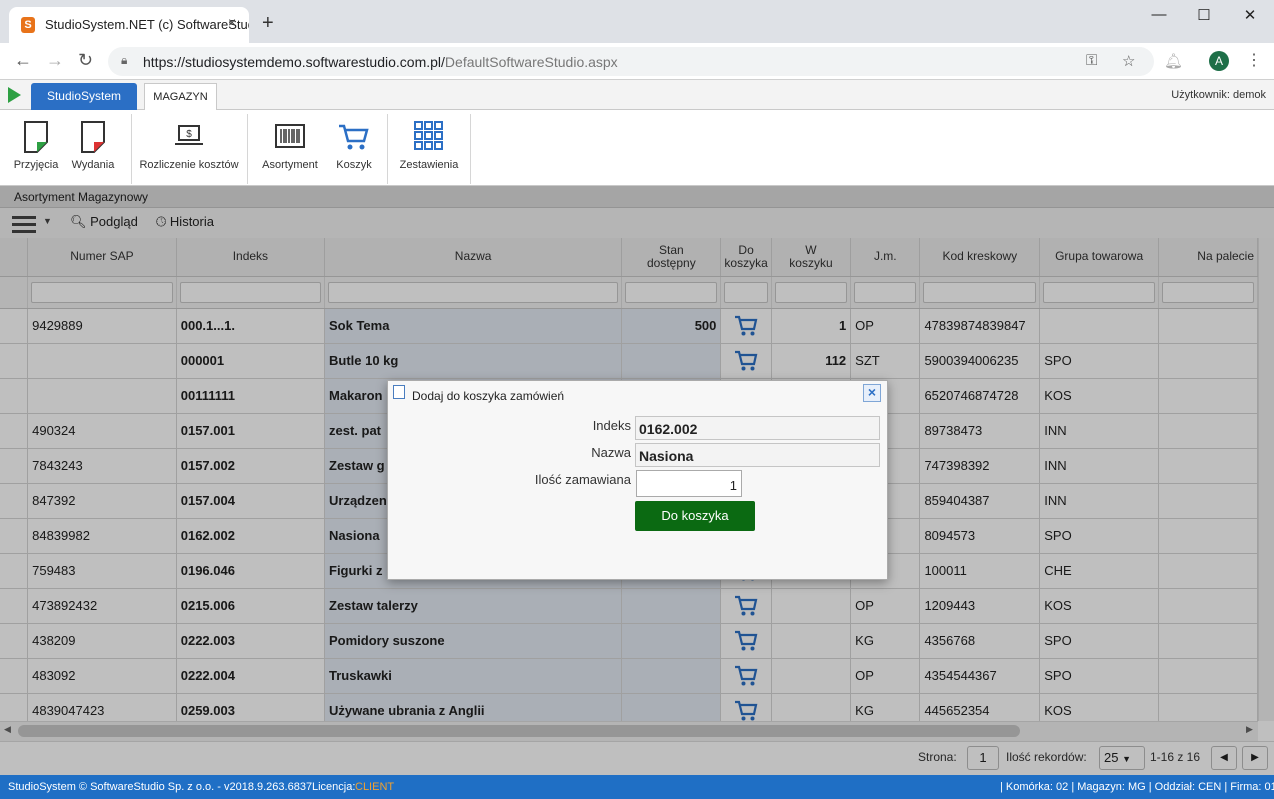  I want to click on ribbon-asortyment-button: Asortyment, so click(290, 148).